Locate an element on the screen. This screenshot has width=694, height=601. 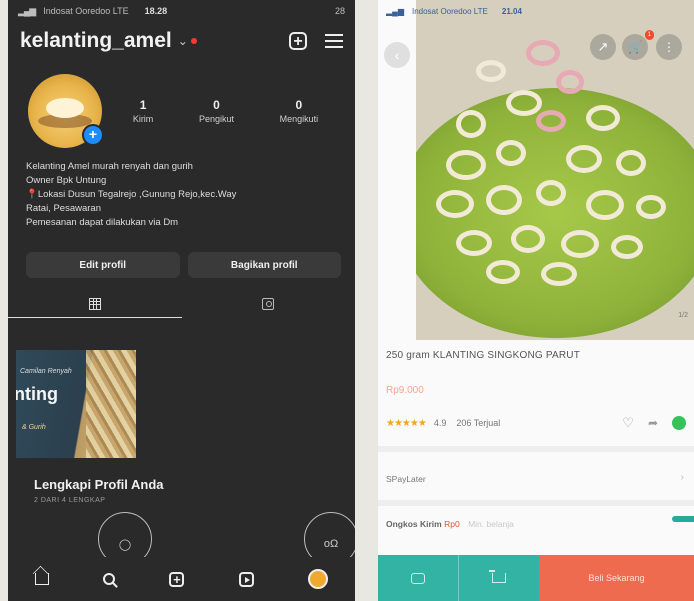
post-thumbnail: Camilan Renyah nting & Gurih is located at coordinates (76, 404).